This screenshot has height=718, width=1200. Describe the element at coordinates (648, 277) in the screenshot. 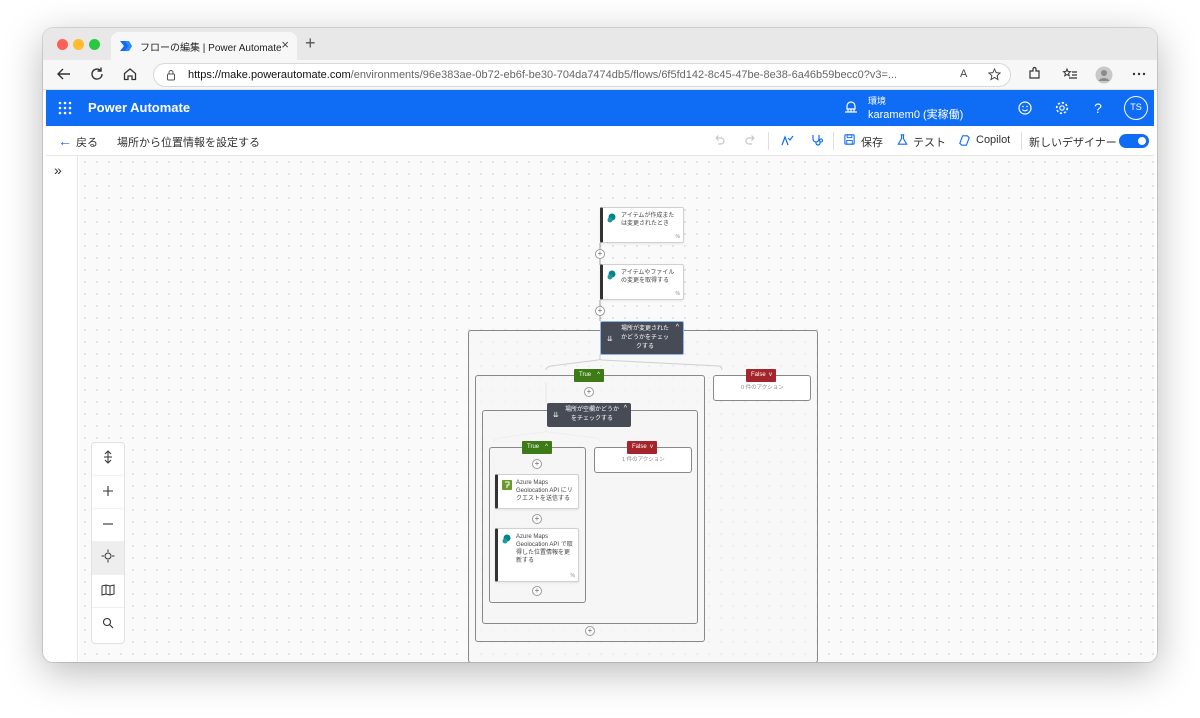

I see `get-changes-card-title: アイテムやファイルの変更を取得する` at that location.